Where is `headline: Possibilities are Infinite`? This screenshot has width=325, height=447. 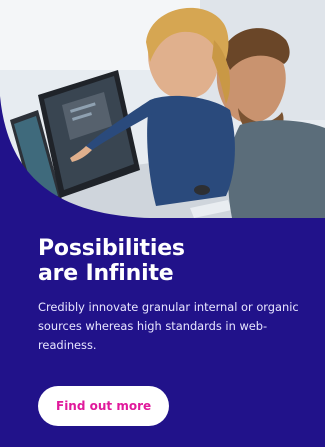
headline: Possibilities are Infinite is located at coordinates (148, 261).